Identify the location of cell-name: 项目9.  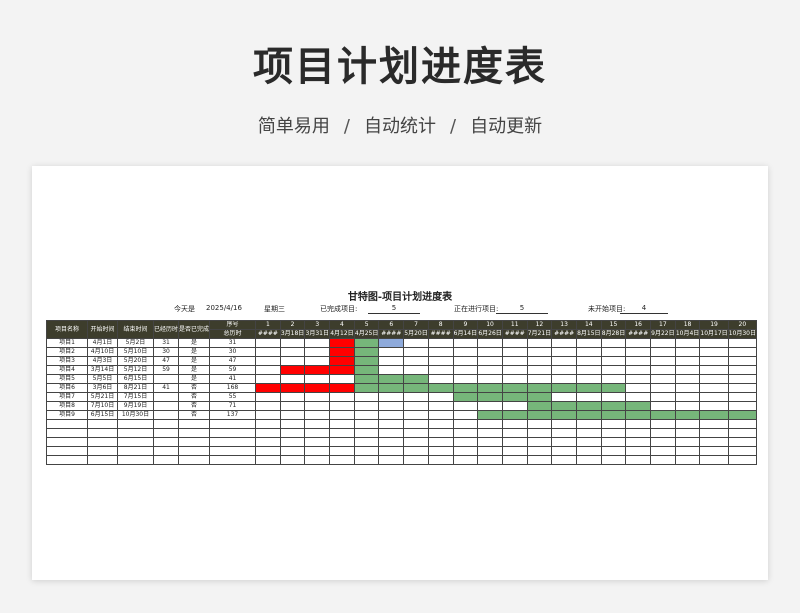
(67, 415).